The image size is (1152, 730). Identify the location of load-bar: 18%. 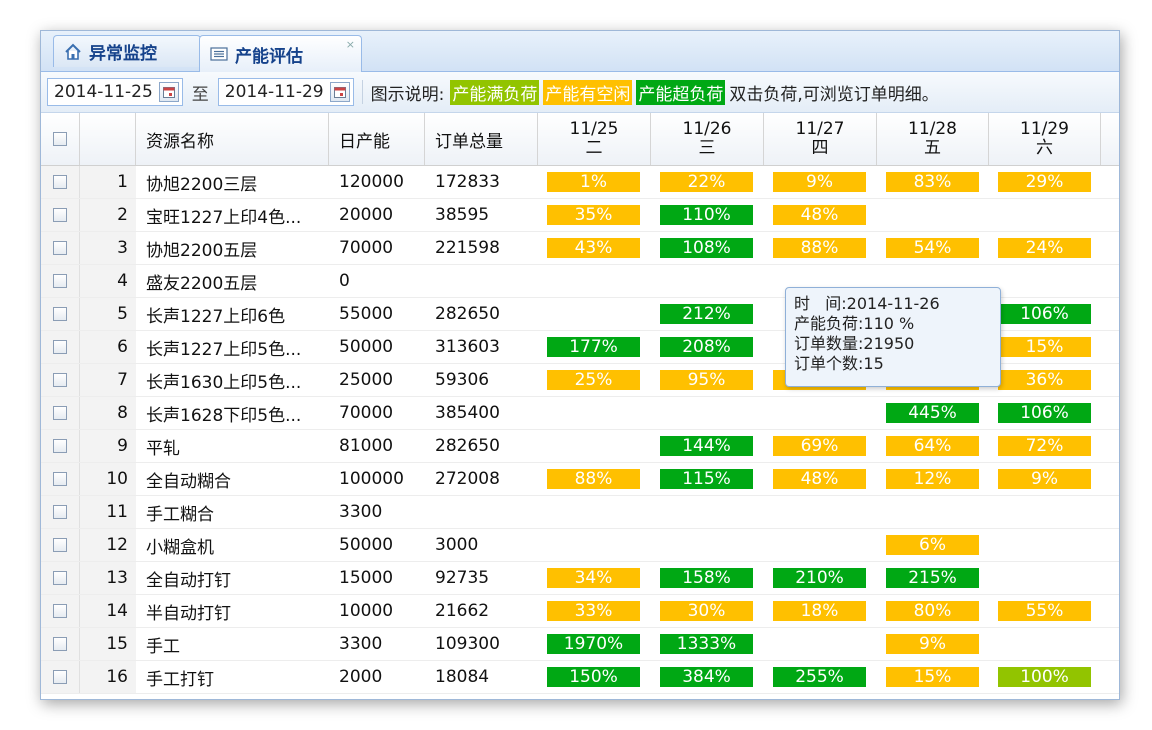
(819, 611).